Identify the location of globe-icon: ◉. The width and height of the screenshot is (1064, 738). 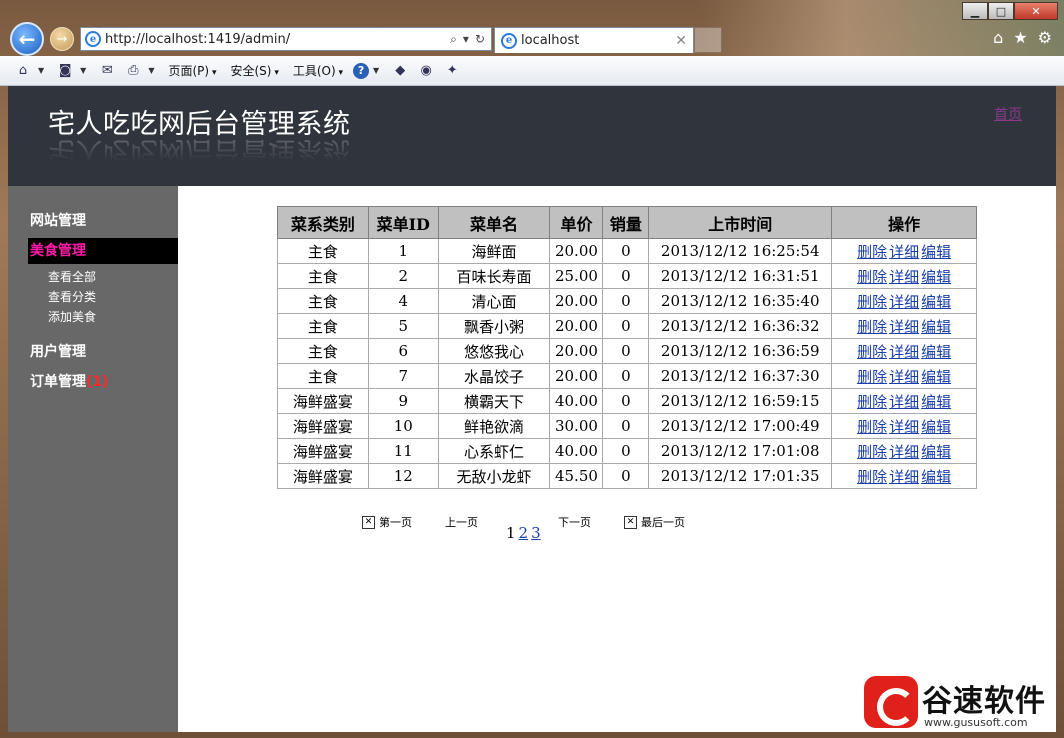
(426, 71).